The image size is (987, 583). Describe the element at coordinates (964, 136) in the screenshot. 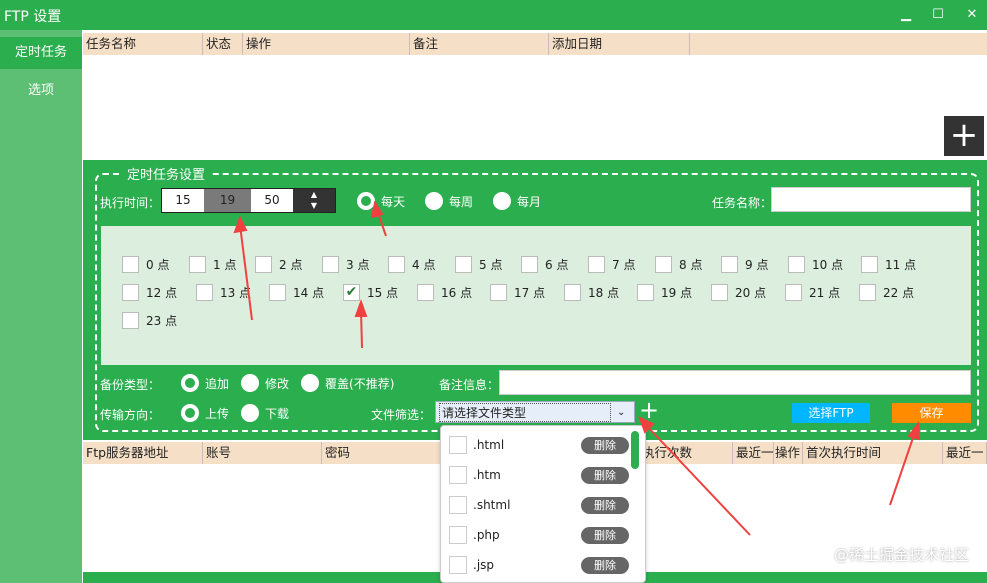

I see `add-task-button: +` at that location.